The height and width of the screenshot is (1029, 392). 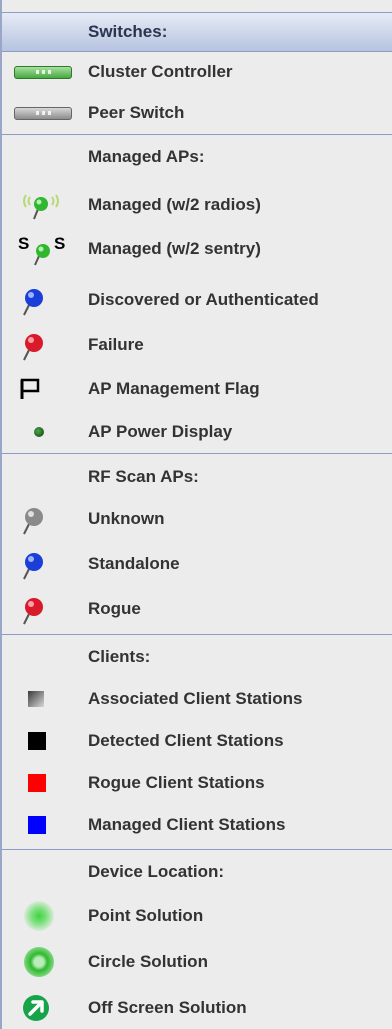 I want to click on legend-item-failure: Failure, so click(x=197, y=345).